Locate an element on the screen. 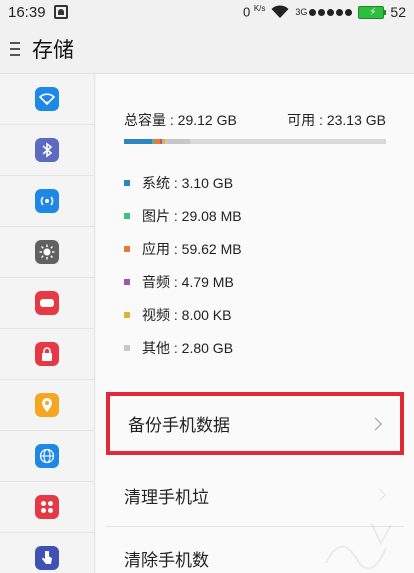  legend-label: 其他 : 2.80 GB is located at coordinates (188, 347).